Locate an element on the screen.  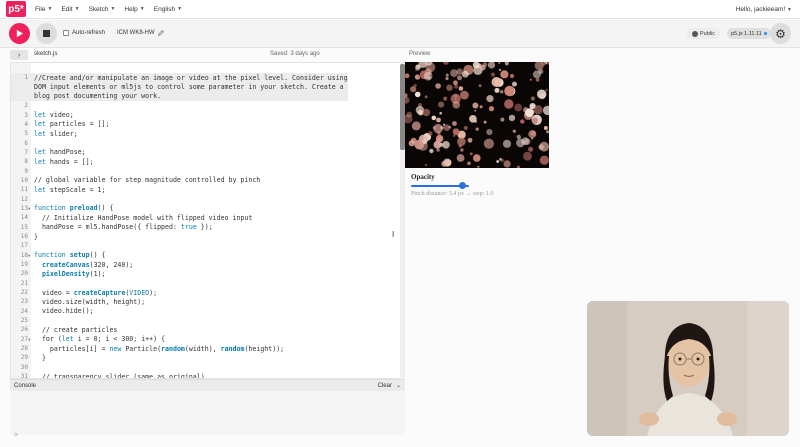
code-line: 18 ▼ function setup() { is located at coordinates (179, 255).